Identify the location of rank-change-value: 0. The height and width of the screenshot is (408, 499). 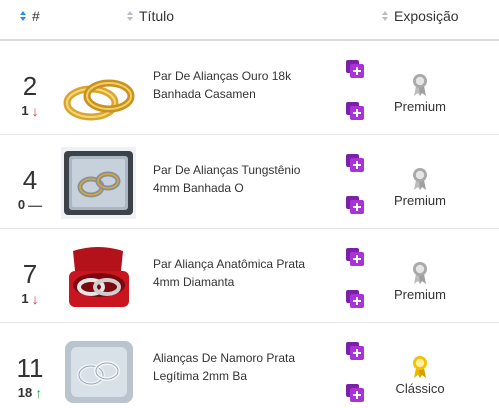
(21, 204).